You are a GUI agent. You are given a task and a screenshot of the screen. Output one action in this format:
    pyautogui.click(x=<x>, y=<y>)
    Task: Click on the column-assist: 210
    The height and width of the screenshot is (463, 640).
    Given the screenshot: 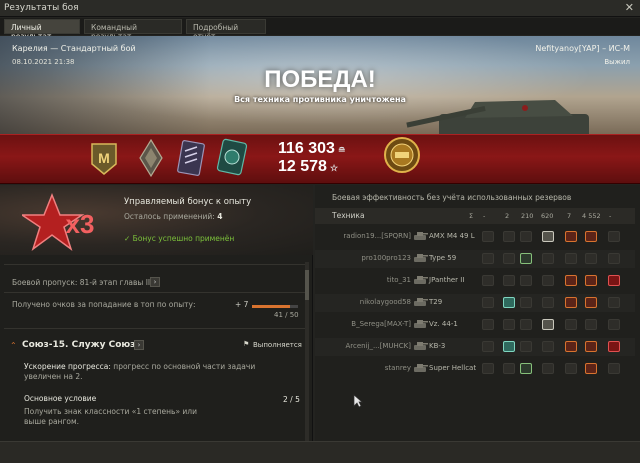 What is the action you would take?
    pyautogui.click(x=527, y=216)
    